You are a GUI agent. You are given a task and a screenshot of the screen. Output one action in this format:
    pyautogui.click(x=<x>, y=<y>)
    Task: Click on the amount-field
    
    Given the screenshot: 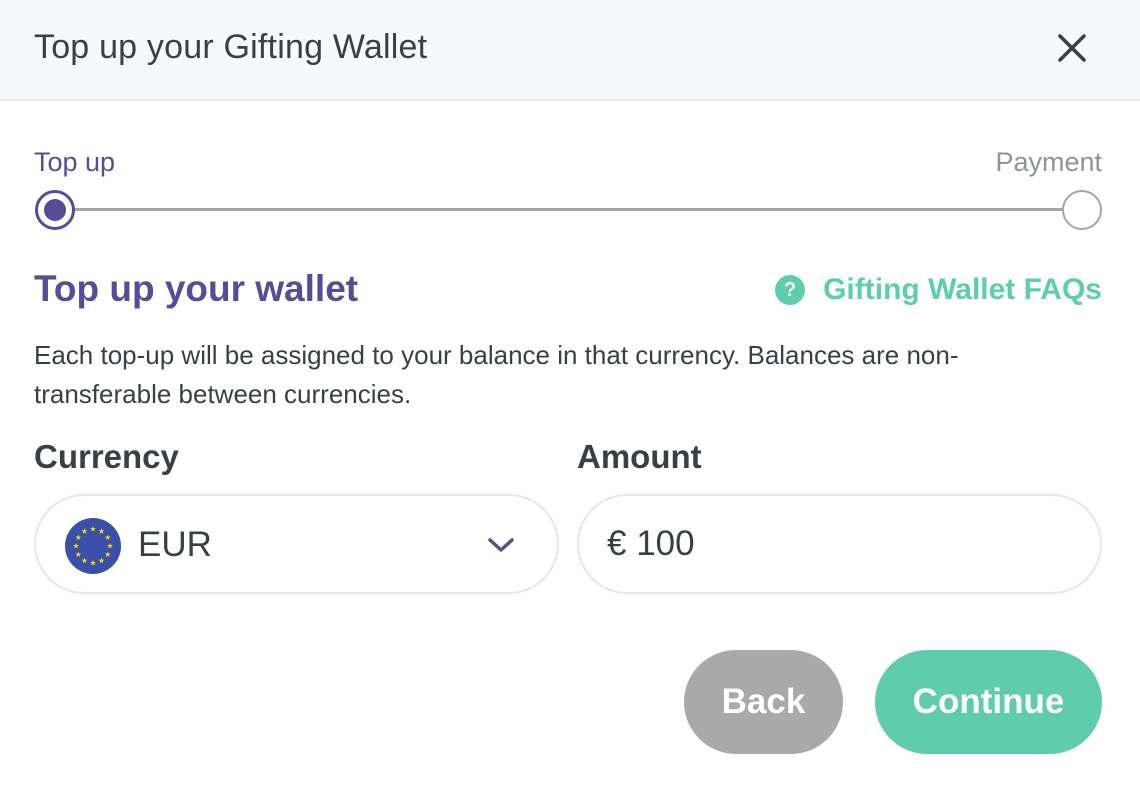 What is the action you would take?
    pyautogui.click(x=839, y=544)
    